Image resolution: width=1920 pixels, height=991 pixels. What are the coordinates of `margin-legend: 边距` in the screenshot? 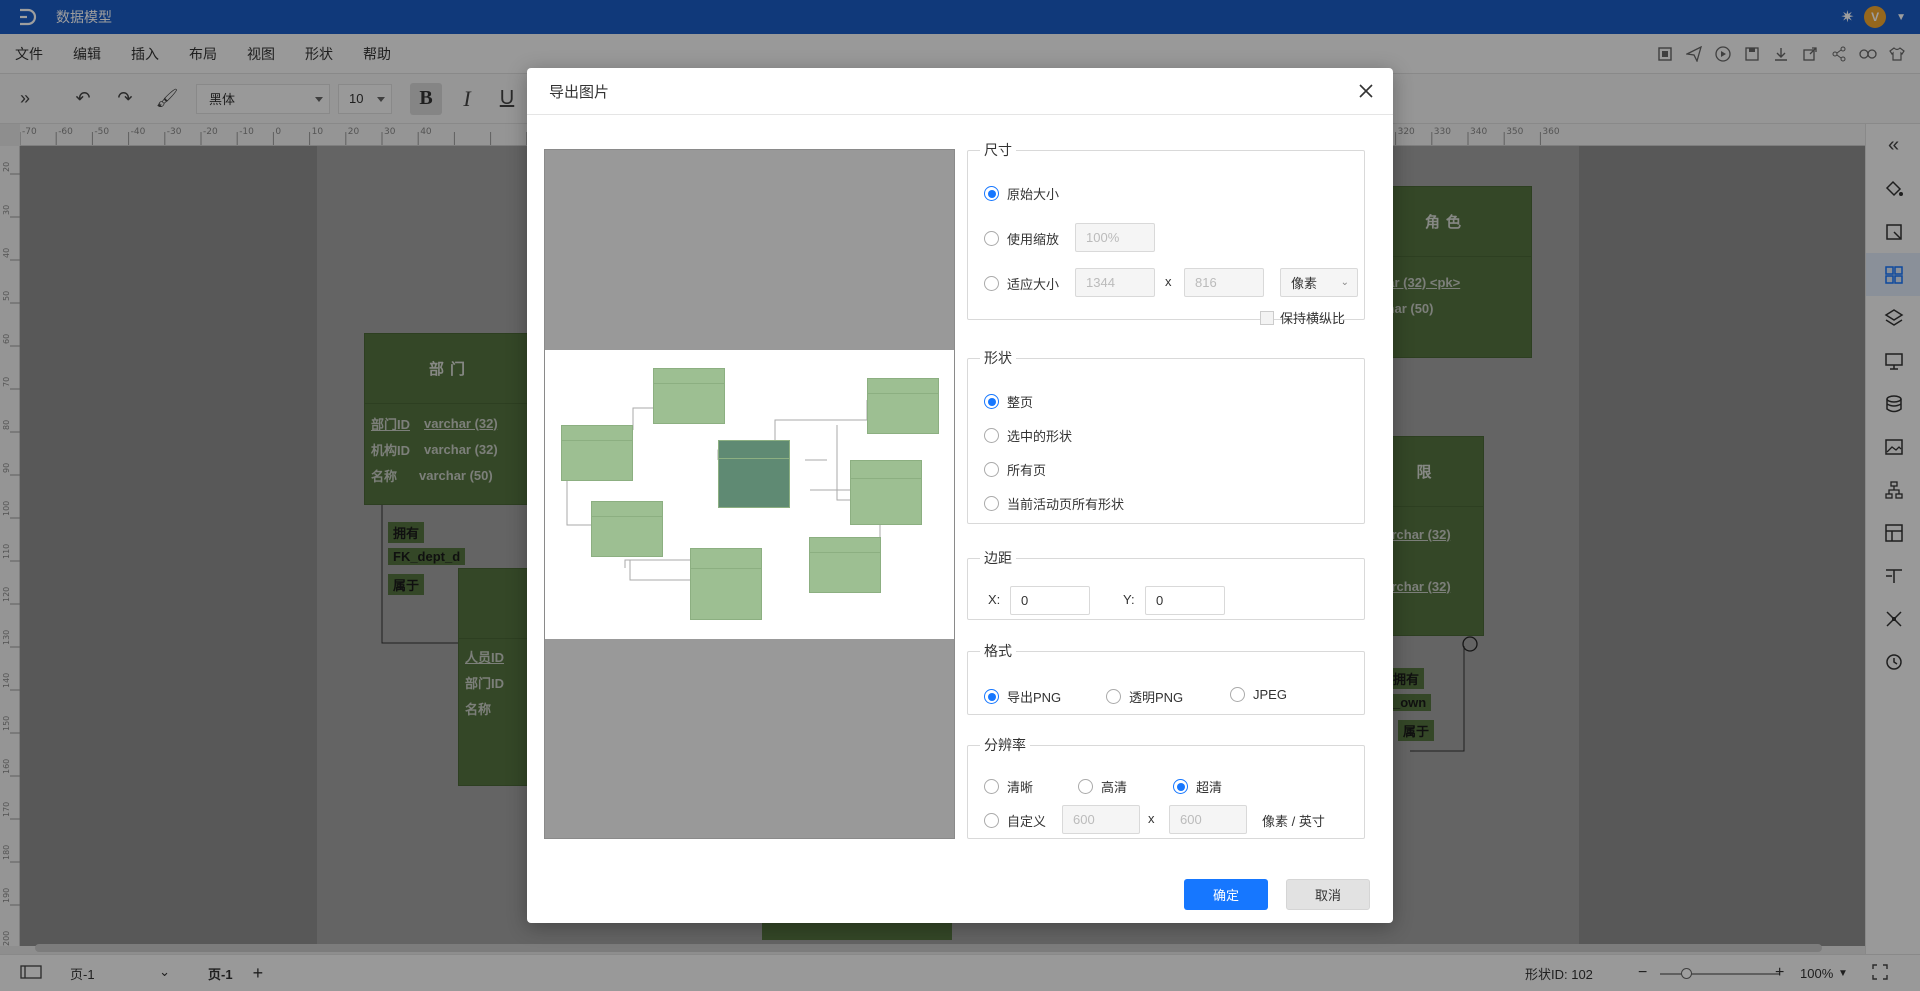 It's located at (998, 558).